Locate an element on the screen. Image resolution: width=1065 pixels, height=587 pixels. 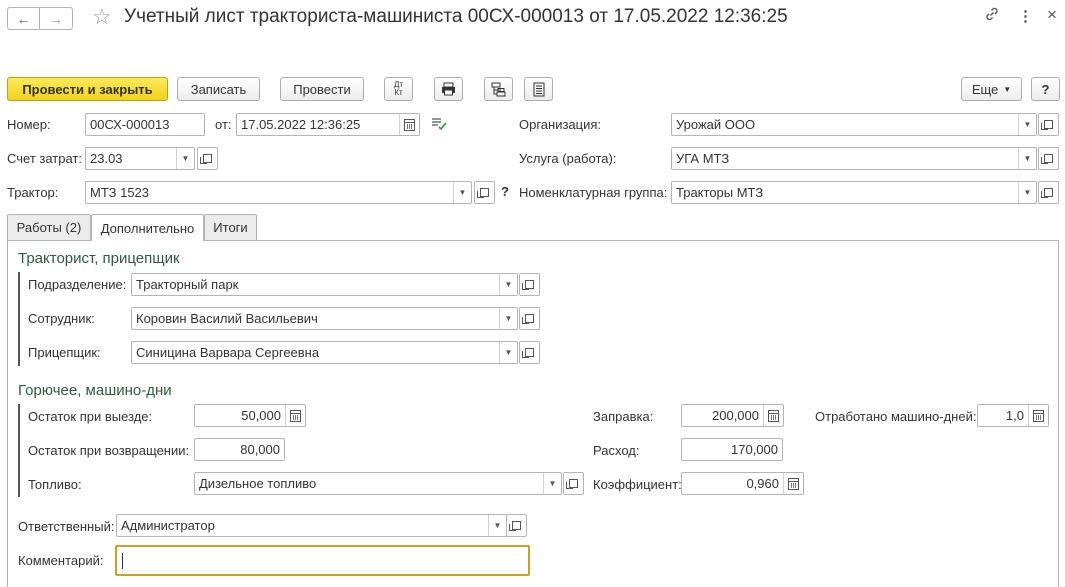
tractor-label: Трактор: is located at coordinates (33, 192).